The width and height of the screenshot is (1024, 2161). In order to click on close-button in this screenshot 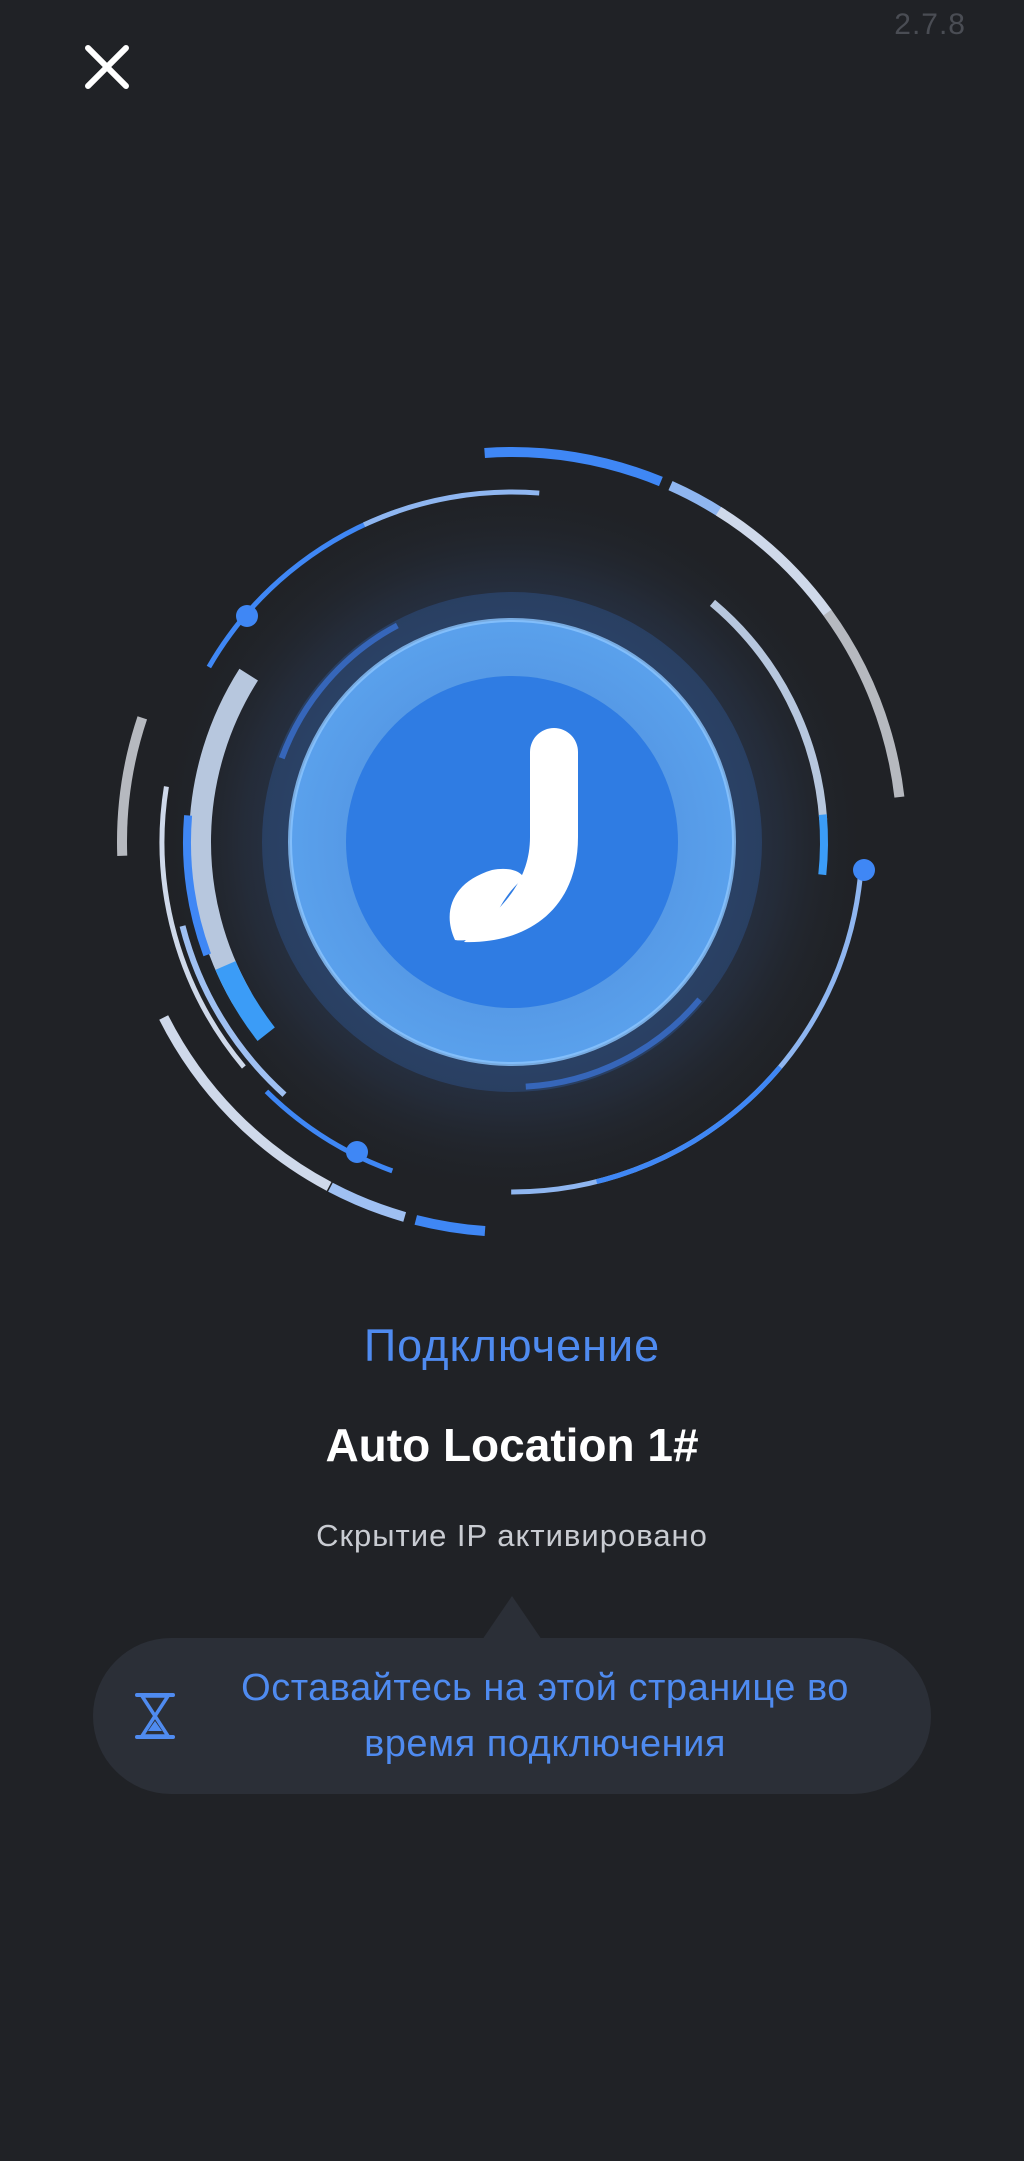, I will do `click(107, 67)`.